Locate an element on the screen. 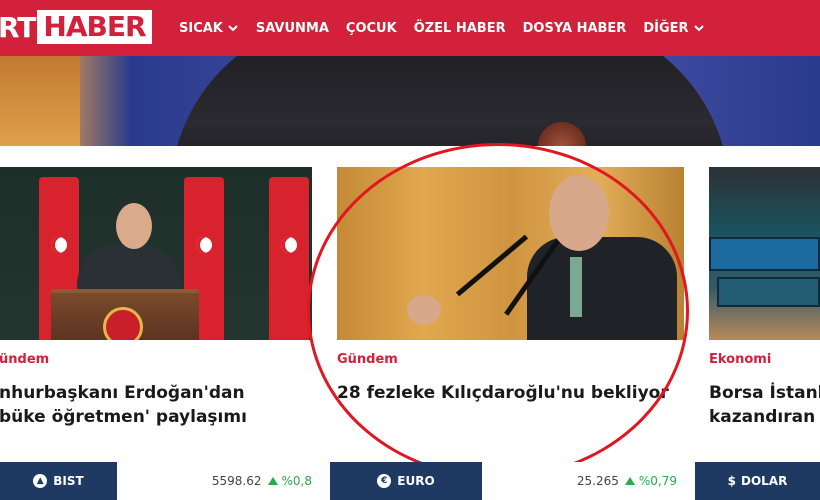  ticker-label-euro: € EURO is located at coordinates (406, 481).